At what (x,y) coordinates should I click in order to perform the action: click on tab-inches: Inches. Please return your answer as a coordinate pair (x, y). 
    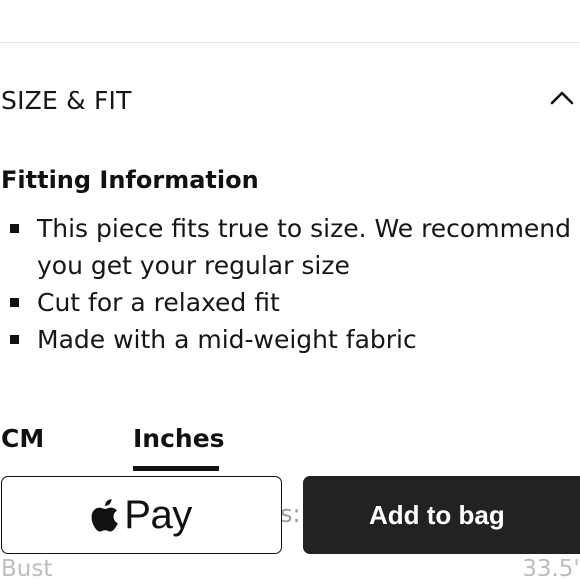
    Looking at the image, I should click on (179, 438).